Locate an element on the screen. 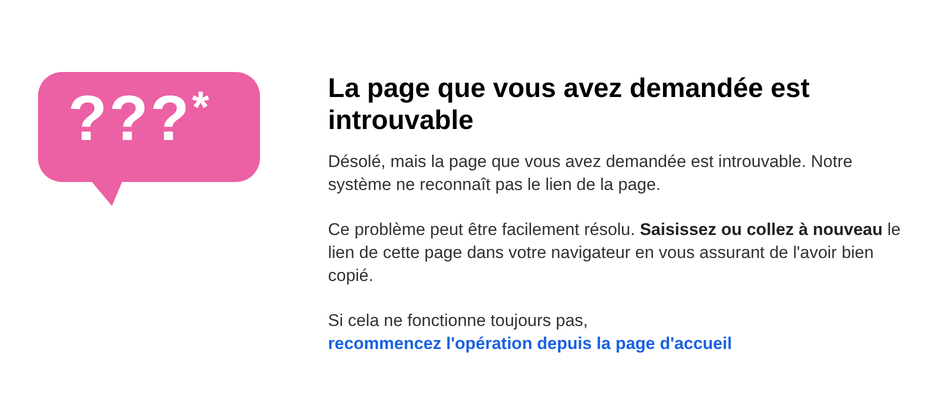 This screenshot has height=411, width=936. homepage-link: recommencez l'opération depuis la page d'accueil is located at coordinates (530, 343).